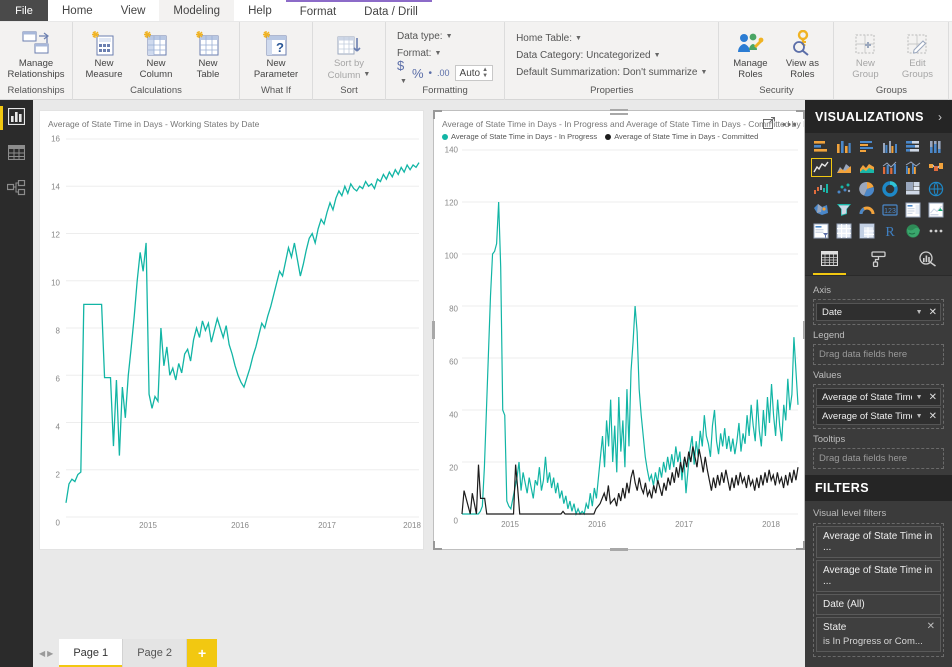 This screenshot has width=952, height=667. What do you see at coordinates (485, 73) in the screenshot?
I see `stepper-icon: ▲ ▼` at bounding box center [485, 73].